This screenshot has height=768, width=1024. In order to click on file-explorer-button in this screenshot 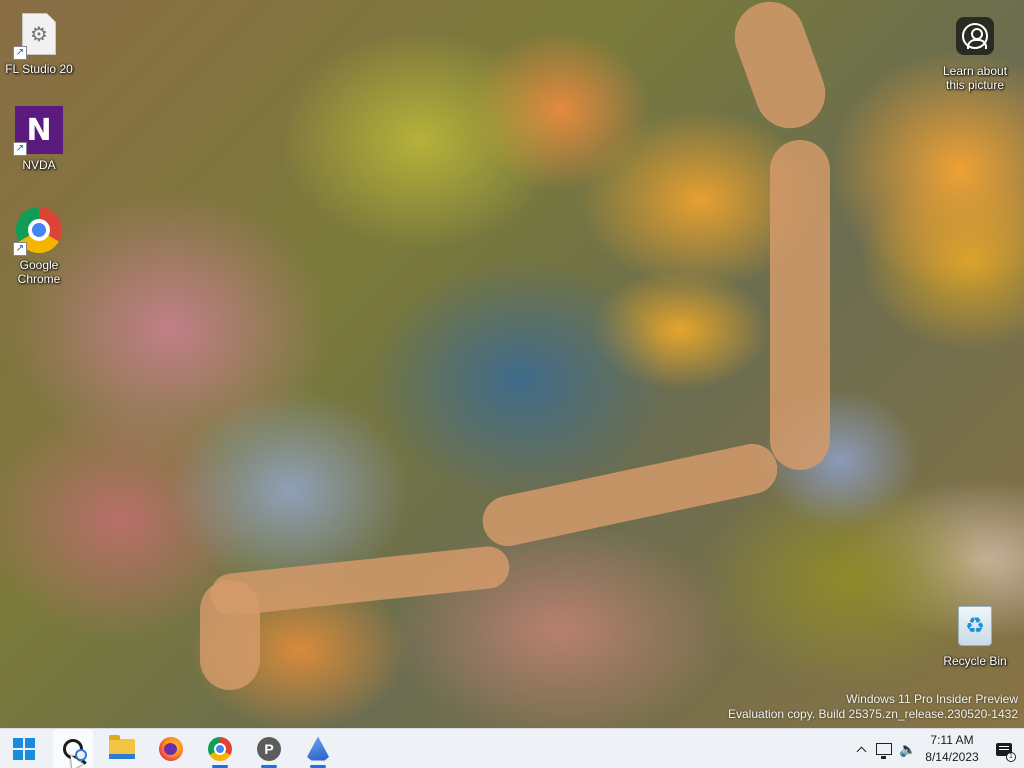, I will do `click(122, 748)`.